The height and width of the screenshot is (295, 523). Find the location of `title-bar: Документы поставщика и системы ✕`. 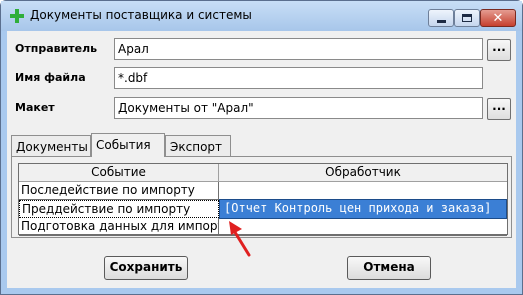

title-bar: Документы поставщика и системы ✕ is located at coordinates (261, 16).